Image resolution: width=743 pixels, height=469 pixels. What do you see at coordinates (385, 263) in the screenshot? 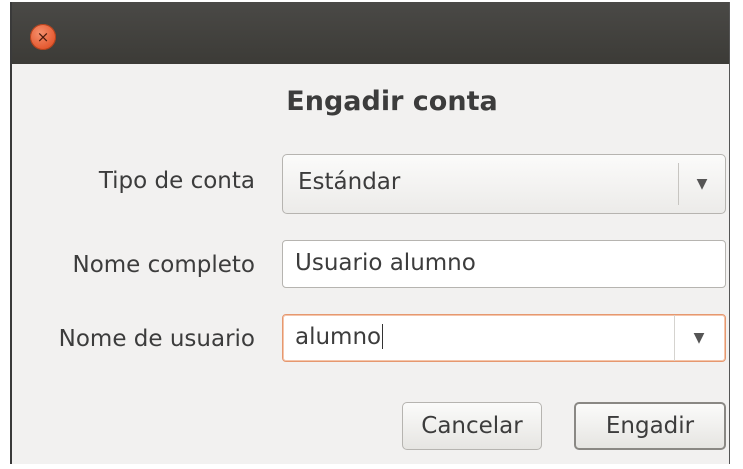
I see `full-name-value: Usuario alumno` at bounding box center [385, 263].